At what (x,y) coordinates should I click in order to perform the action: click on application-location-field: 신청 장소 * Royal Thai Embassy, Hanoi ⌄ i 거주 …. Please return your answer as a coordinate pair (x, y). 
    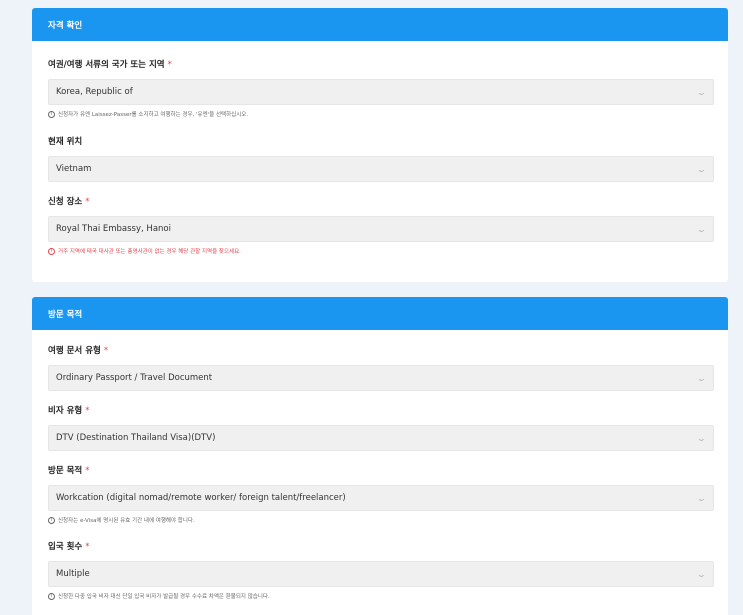
    Looking at the image, I should click on (381, 225).